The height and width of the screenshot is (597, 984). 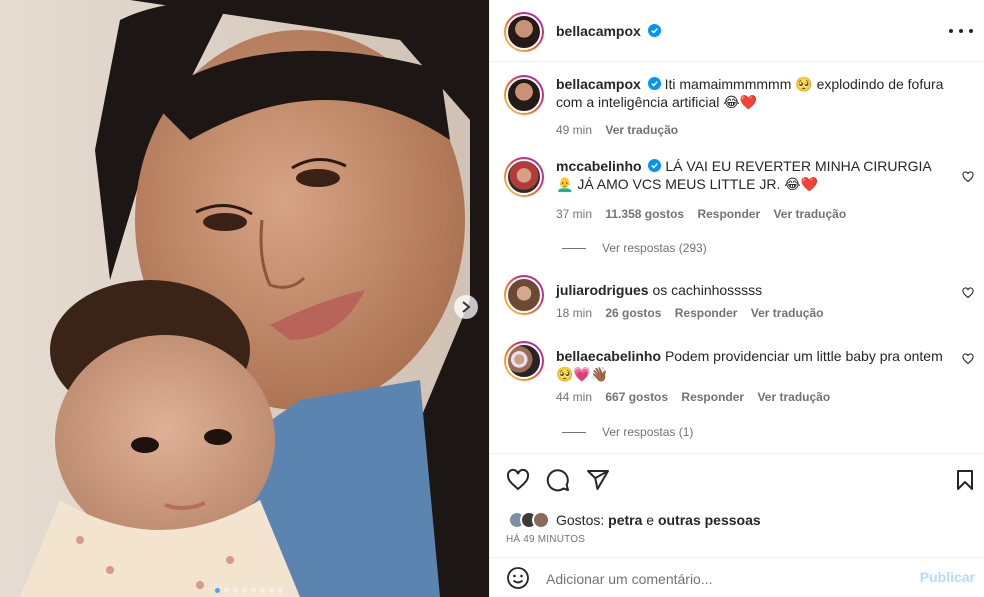 I want to click on publish-button: Publicar, so click(x=947, y=577).